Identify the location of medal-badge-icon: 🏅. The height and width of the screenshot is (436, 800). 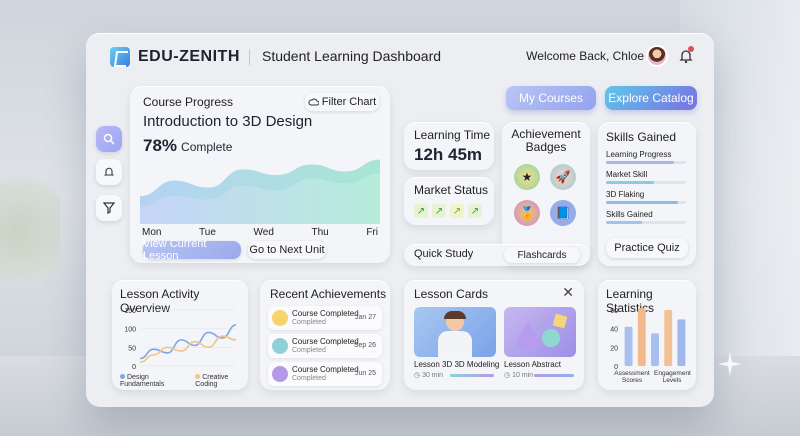
(527, 213).